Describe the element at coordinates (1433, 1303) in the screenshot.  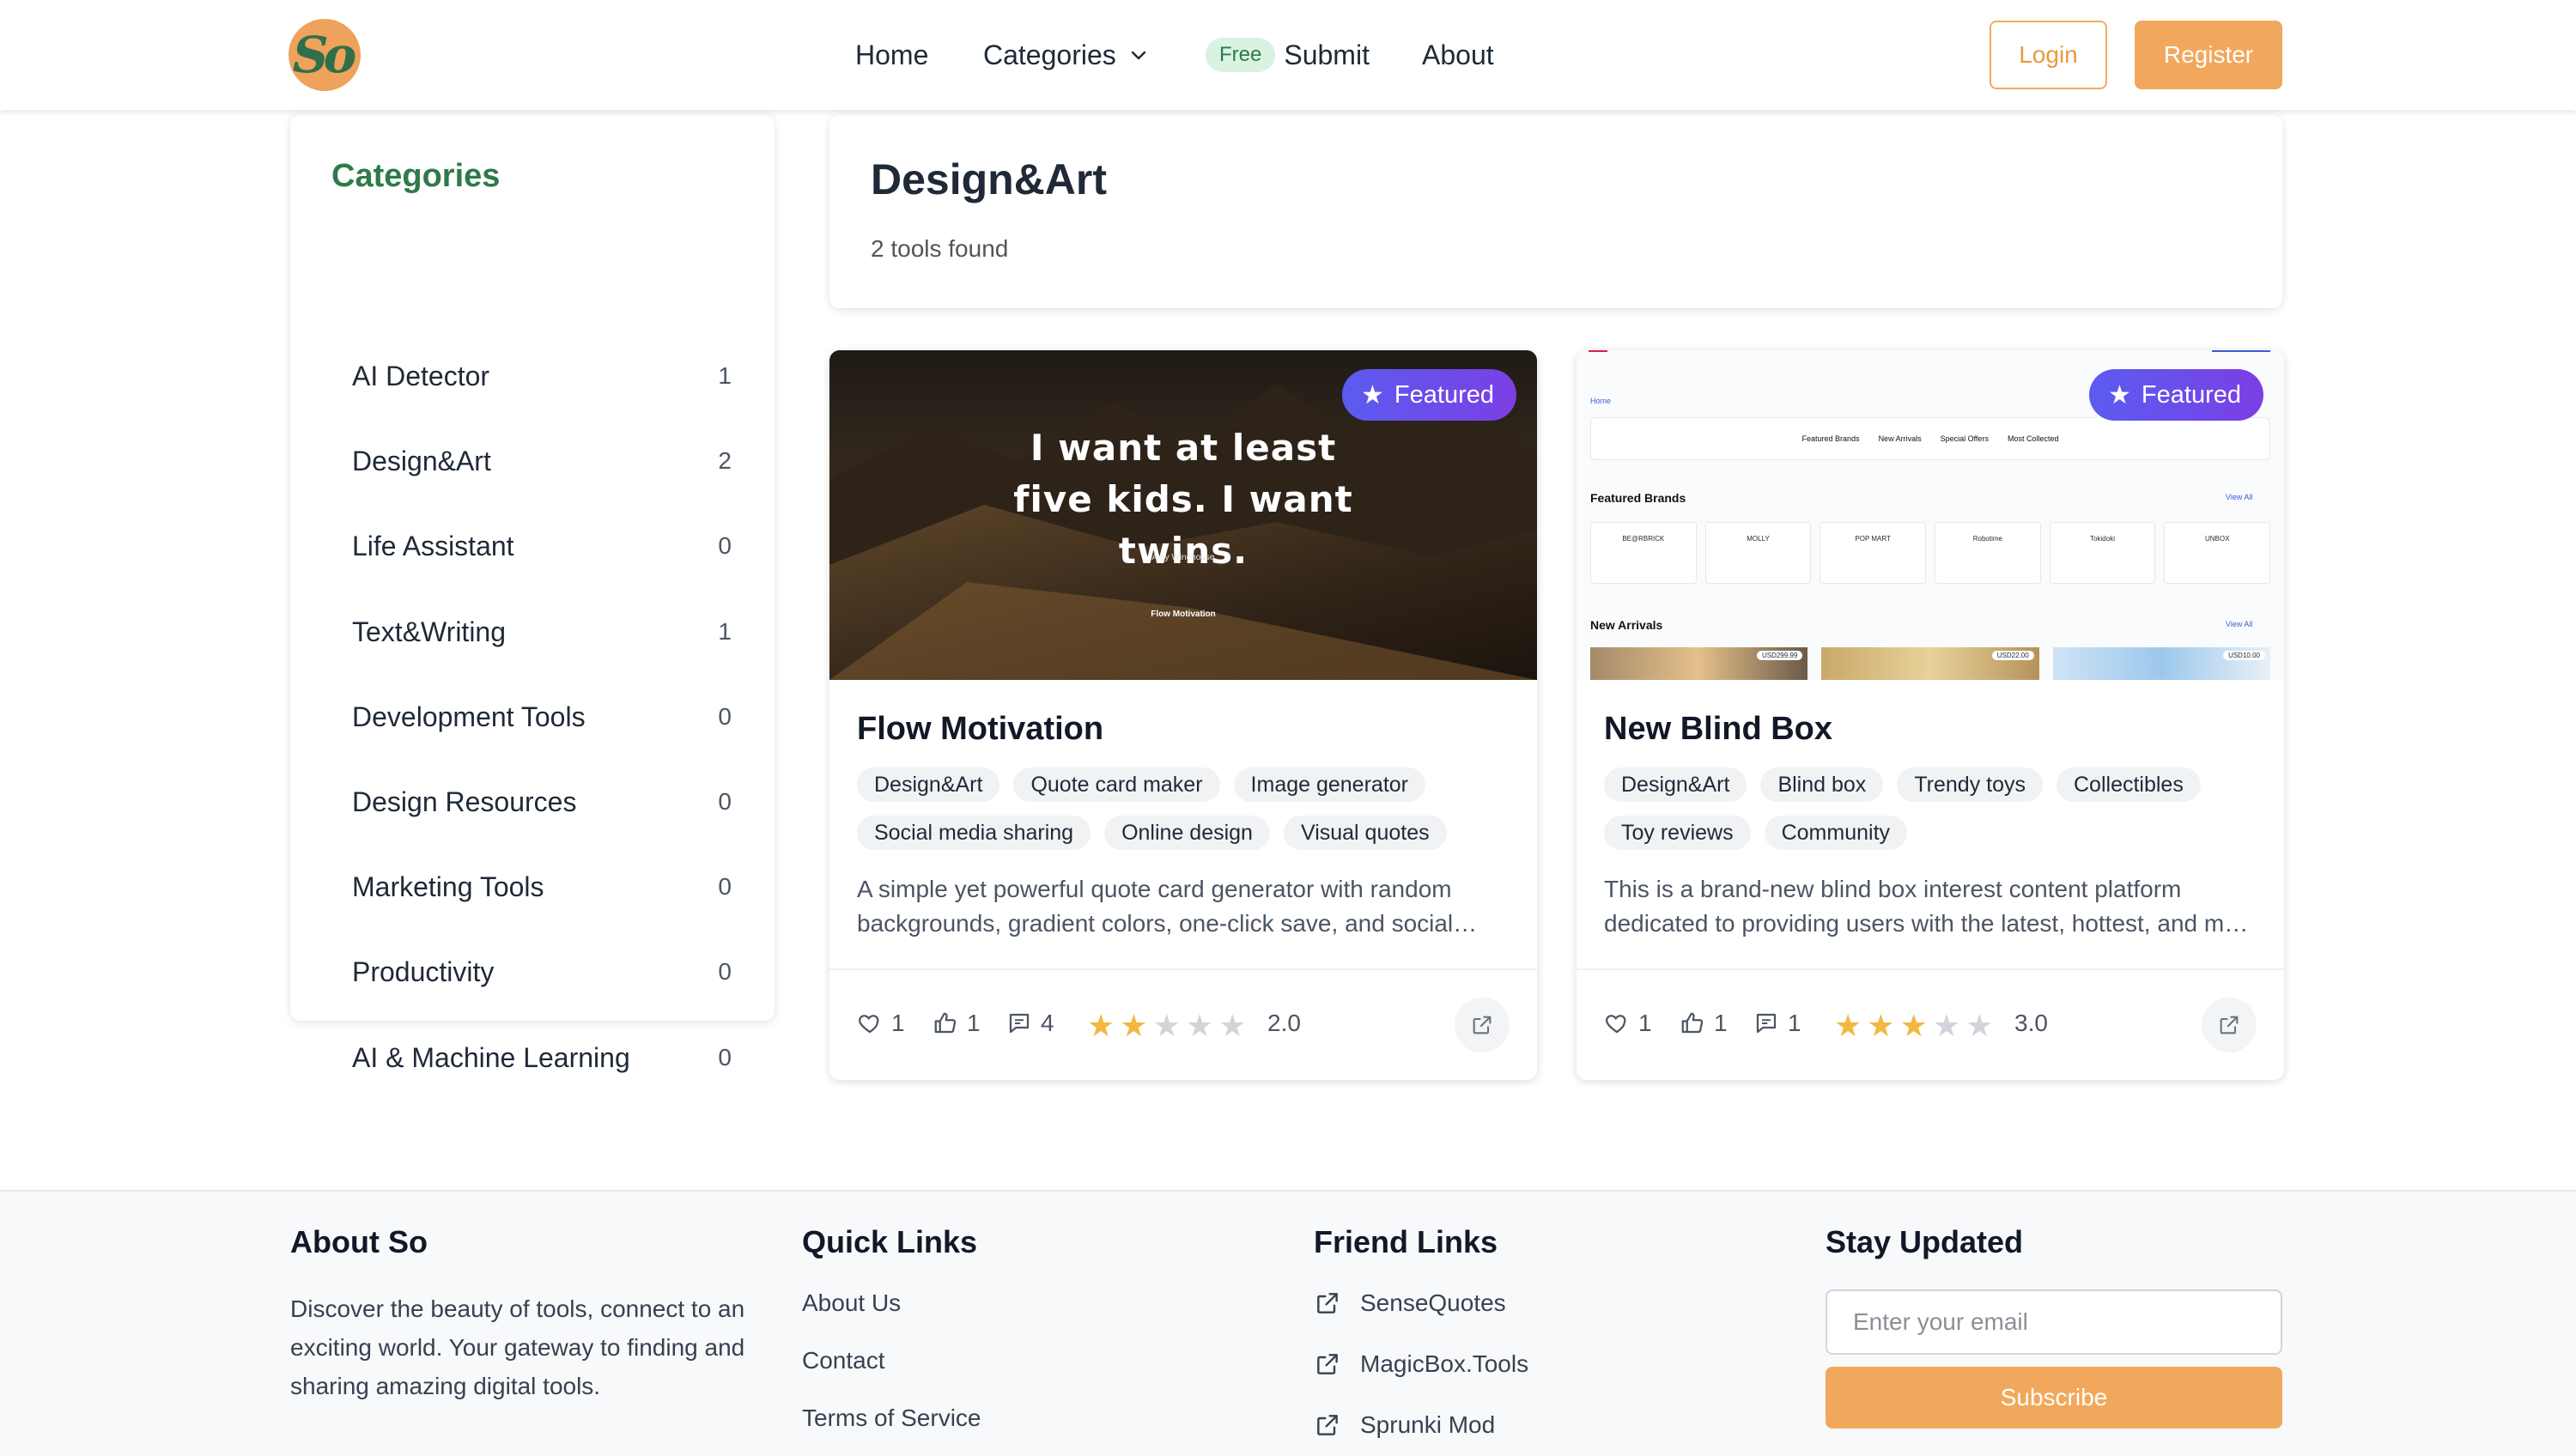
I see `friend-link-label: SenseQuotes` at that location.